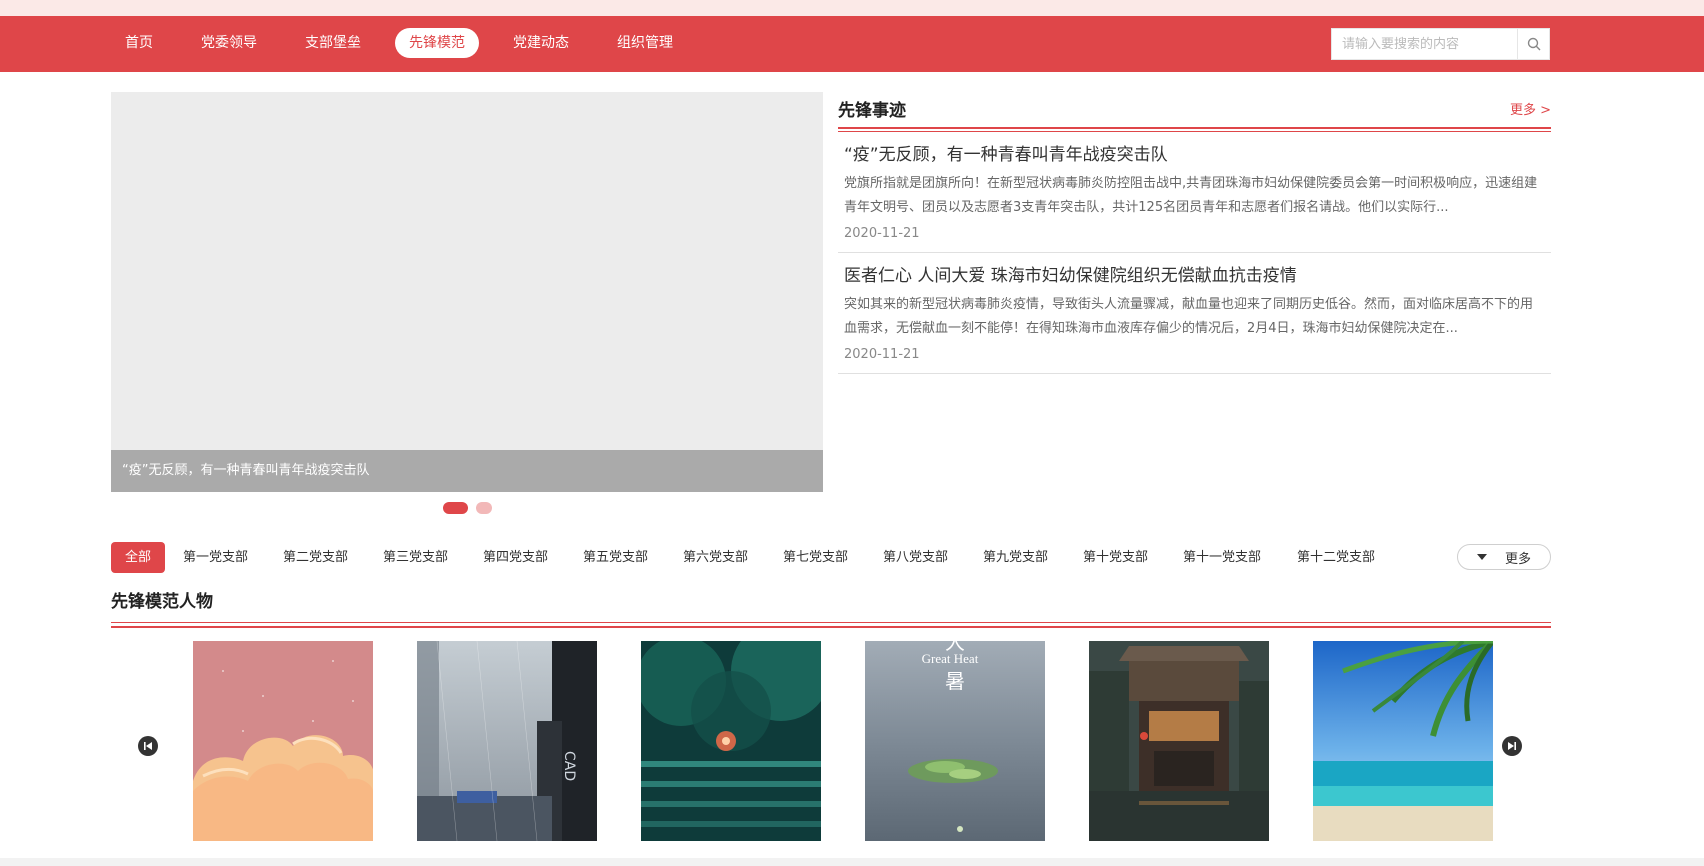 This screenshot has width=1704, height=866. I want to click on forest-steps-image, so click(731, 741).